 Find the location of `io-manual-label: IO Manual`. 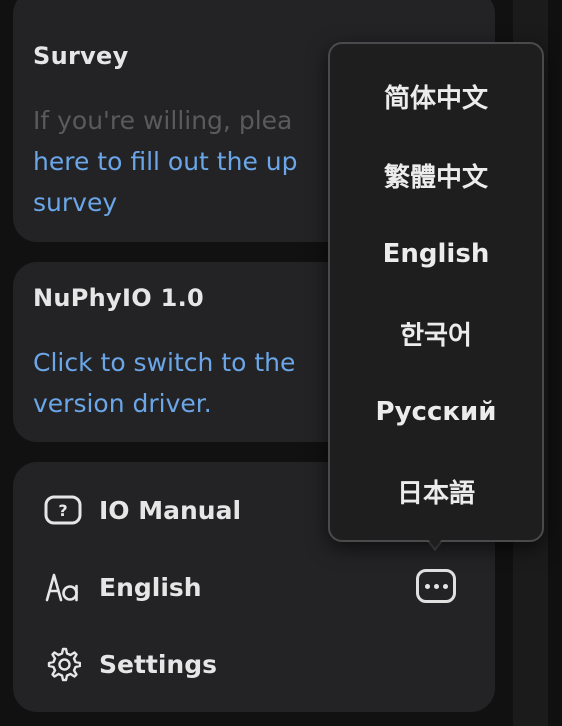

io-manual-label: IO Manual is located at coordinates (170, 510).